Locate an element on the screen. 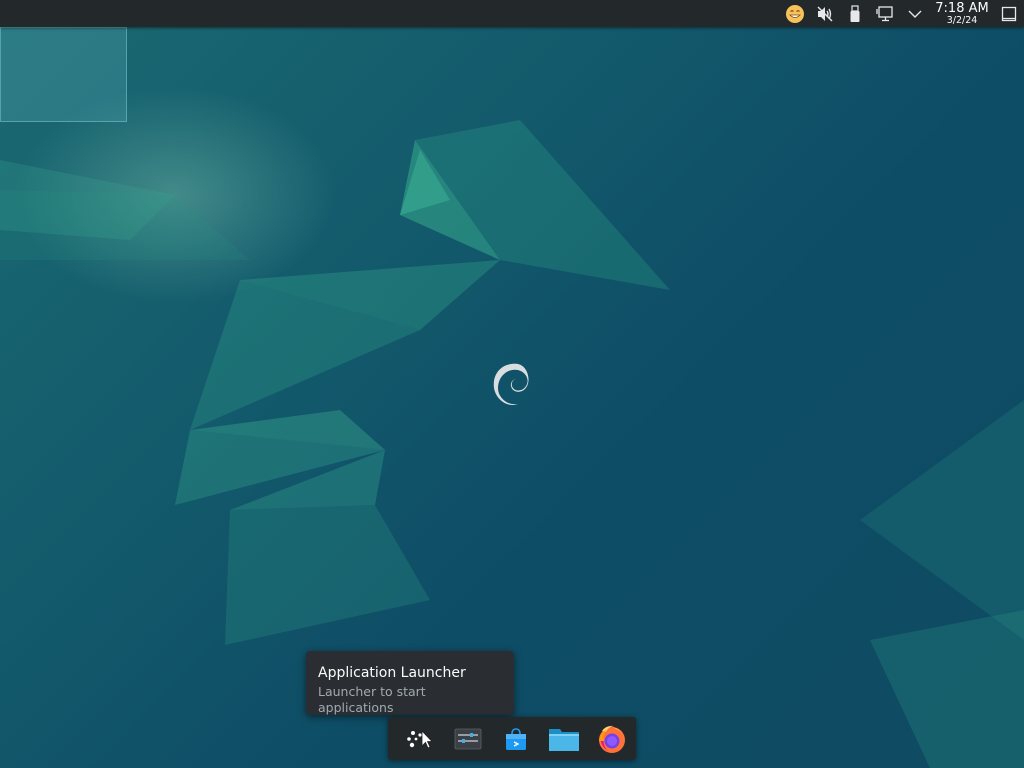  clock-time: 7:18 AM is located at coordinates (962, 8).